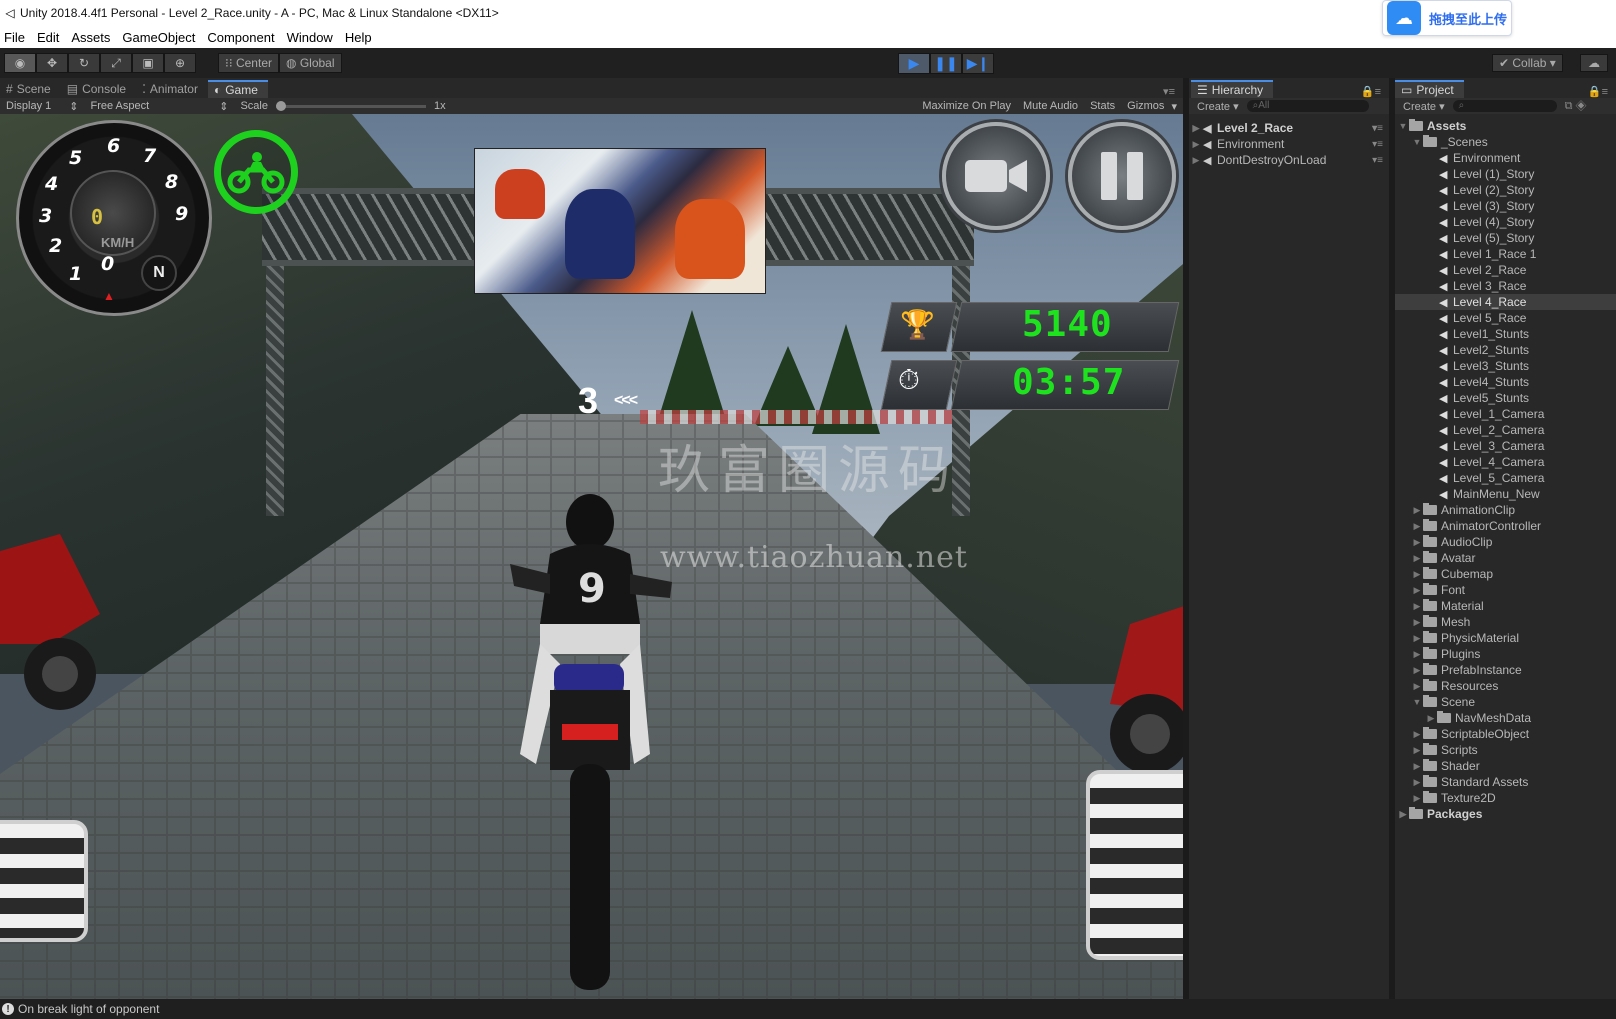  Describe the element at coordinates (1505, 686) in the screenshot. I see `folder-item: ▶ Resources` at that location.